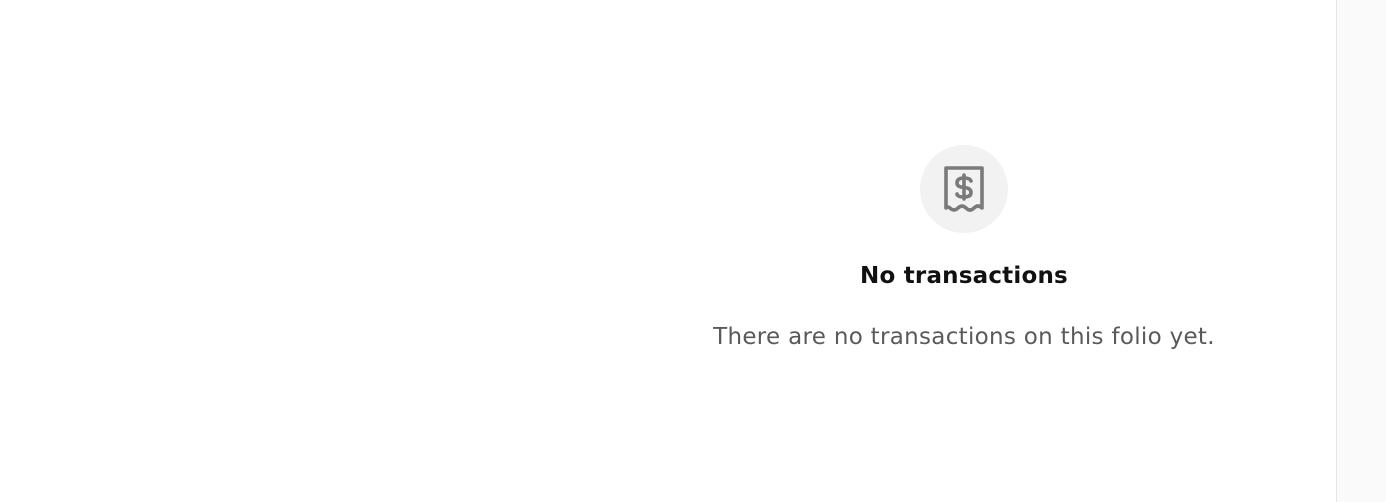 The height and width of the screenshot is (502, 1386). Describe the element at coordinates (964, 276) in the screenshot. I see `empty-state-title: No transactions` at that location.